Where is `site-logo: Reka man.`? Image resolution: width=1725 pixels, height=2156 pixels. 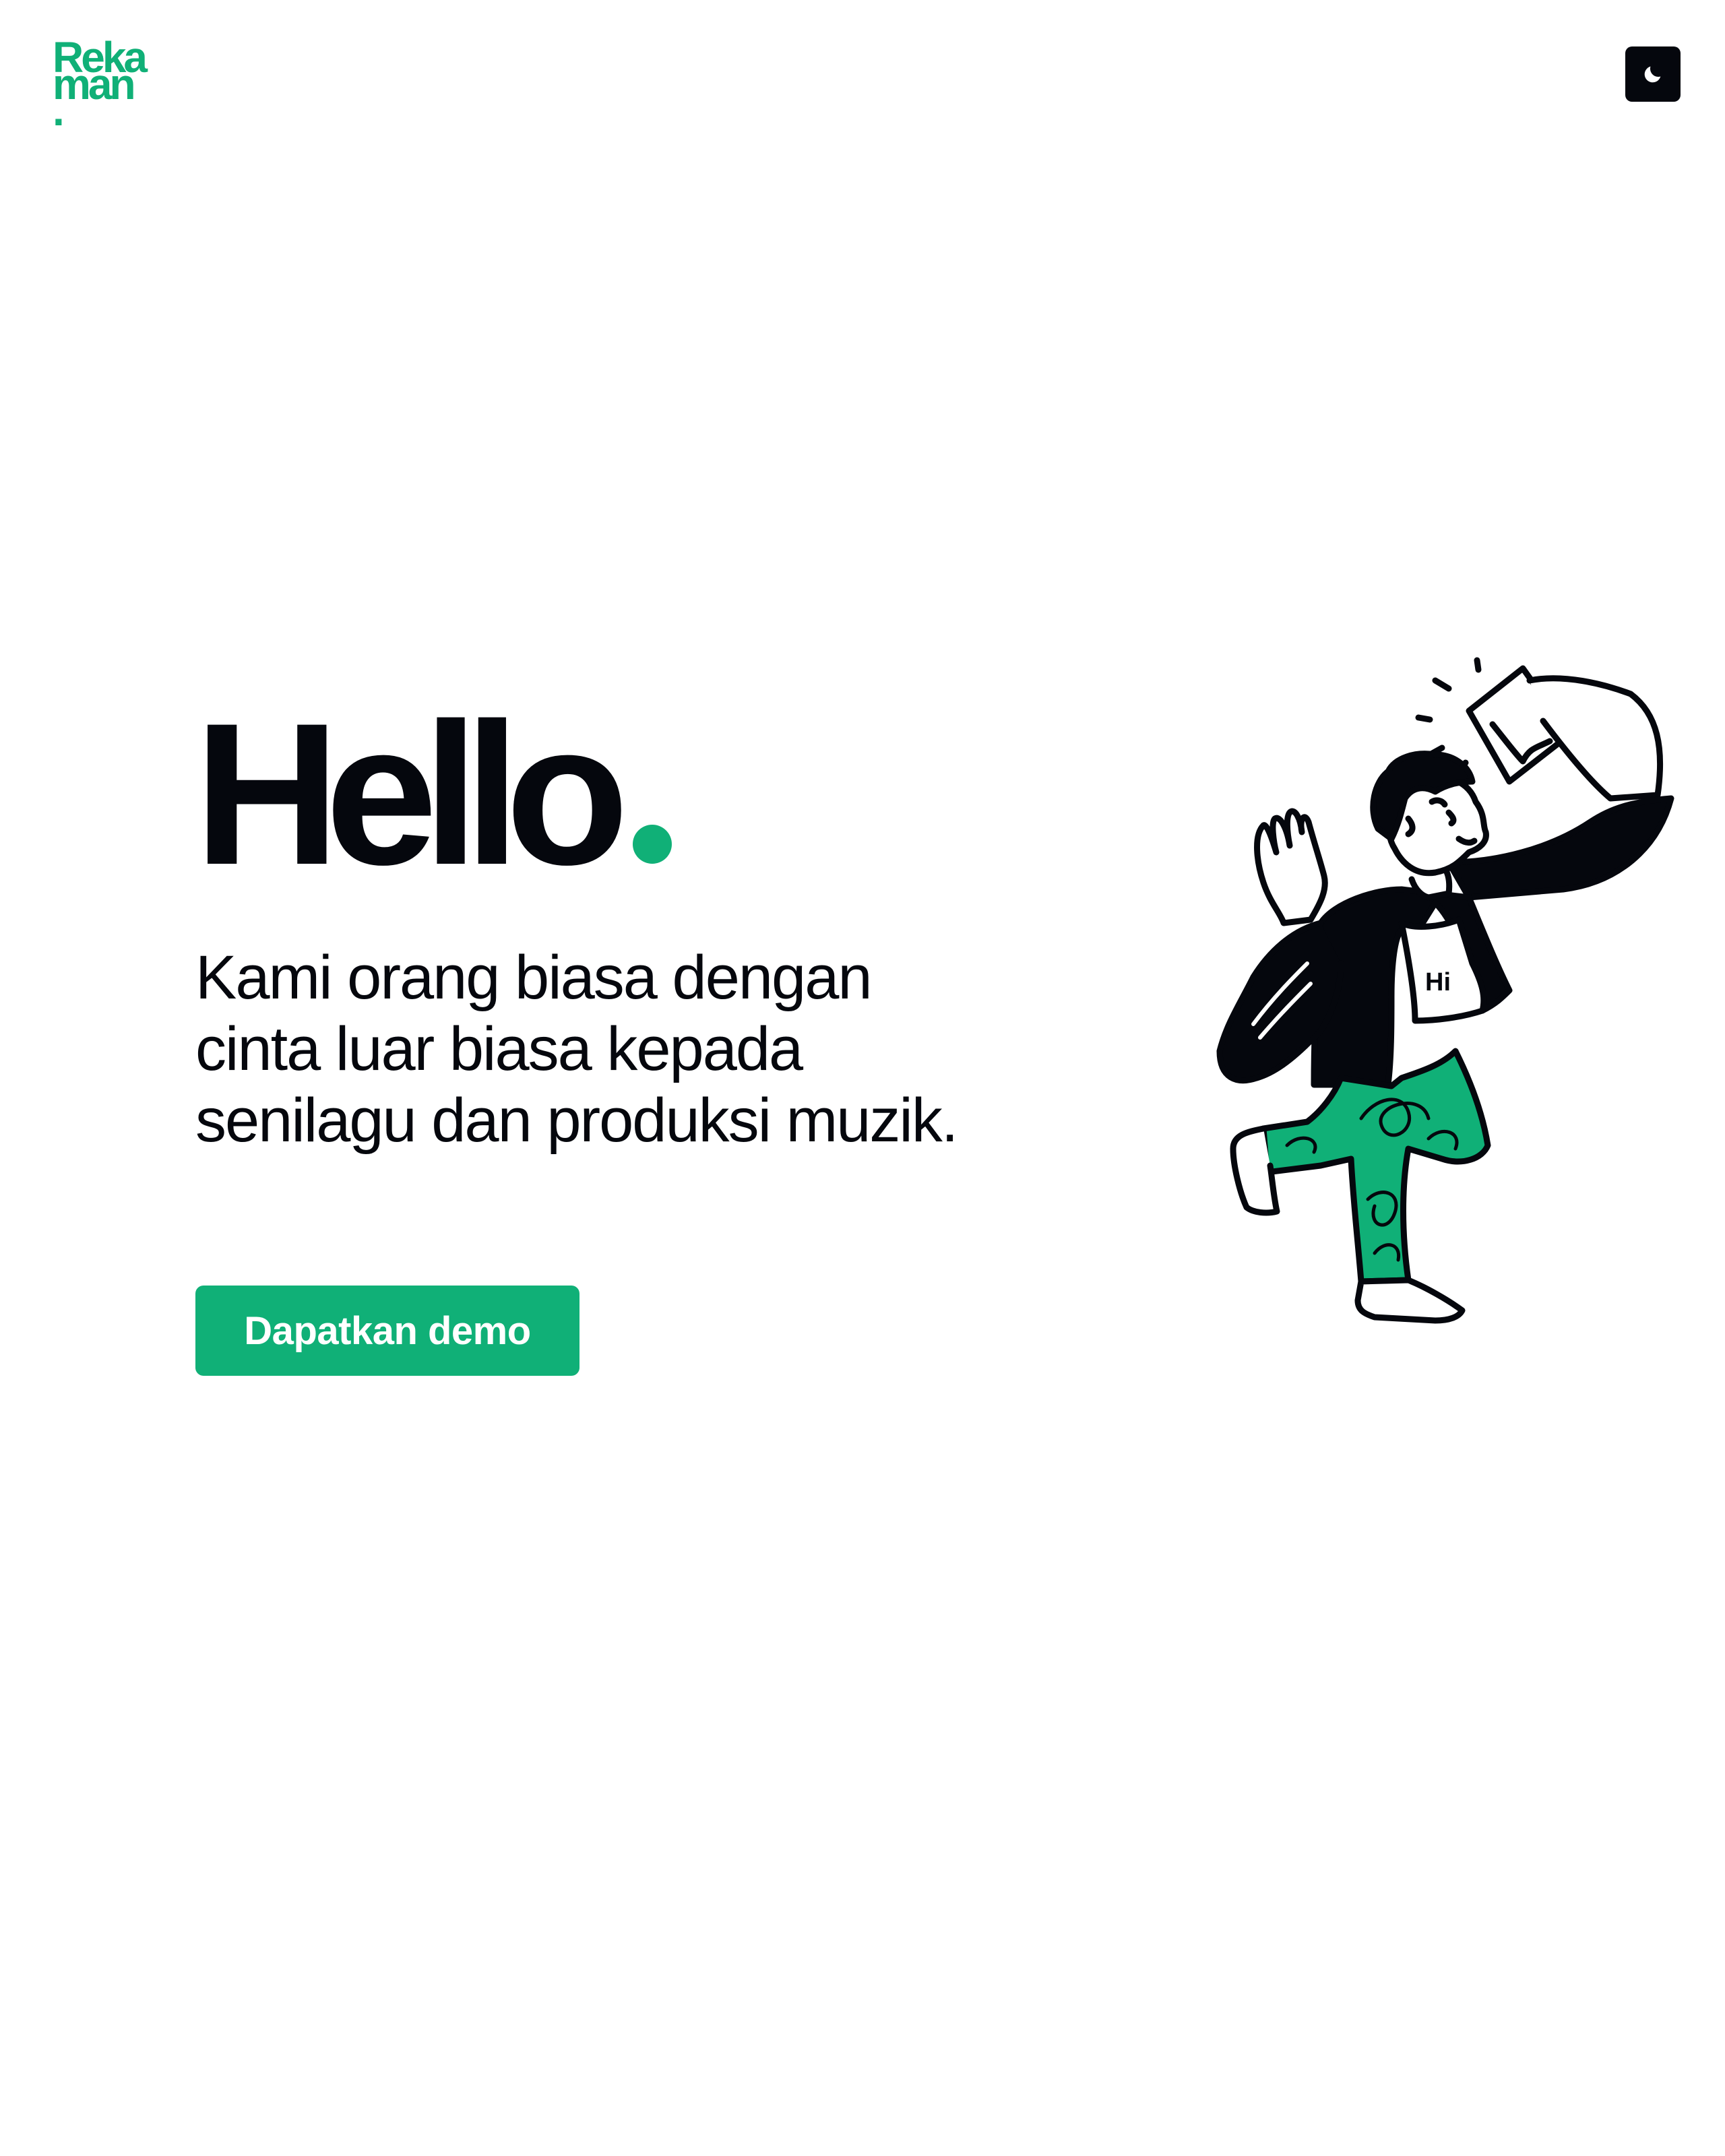 site-logo: Reka man. is located at coordinates (110, 85).